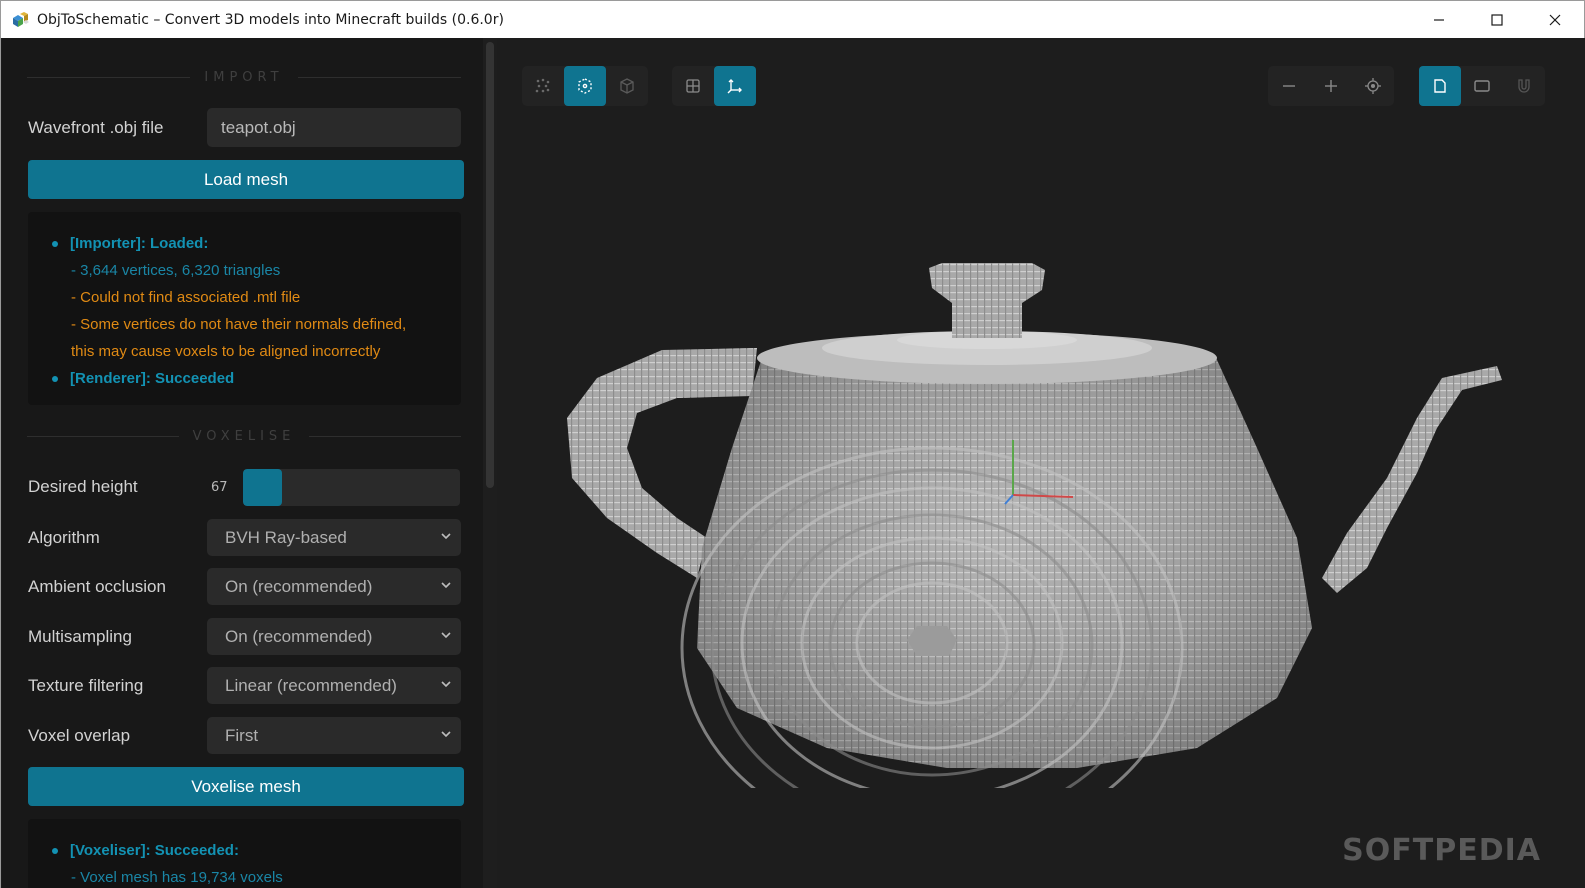 The width and height of the screenshot is (1585, 888). Describe the element at coordinates (176, 270) in the screenshot. I see `importer-log-info: - 3,644 vertices, 6,320 triangles` at that location.